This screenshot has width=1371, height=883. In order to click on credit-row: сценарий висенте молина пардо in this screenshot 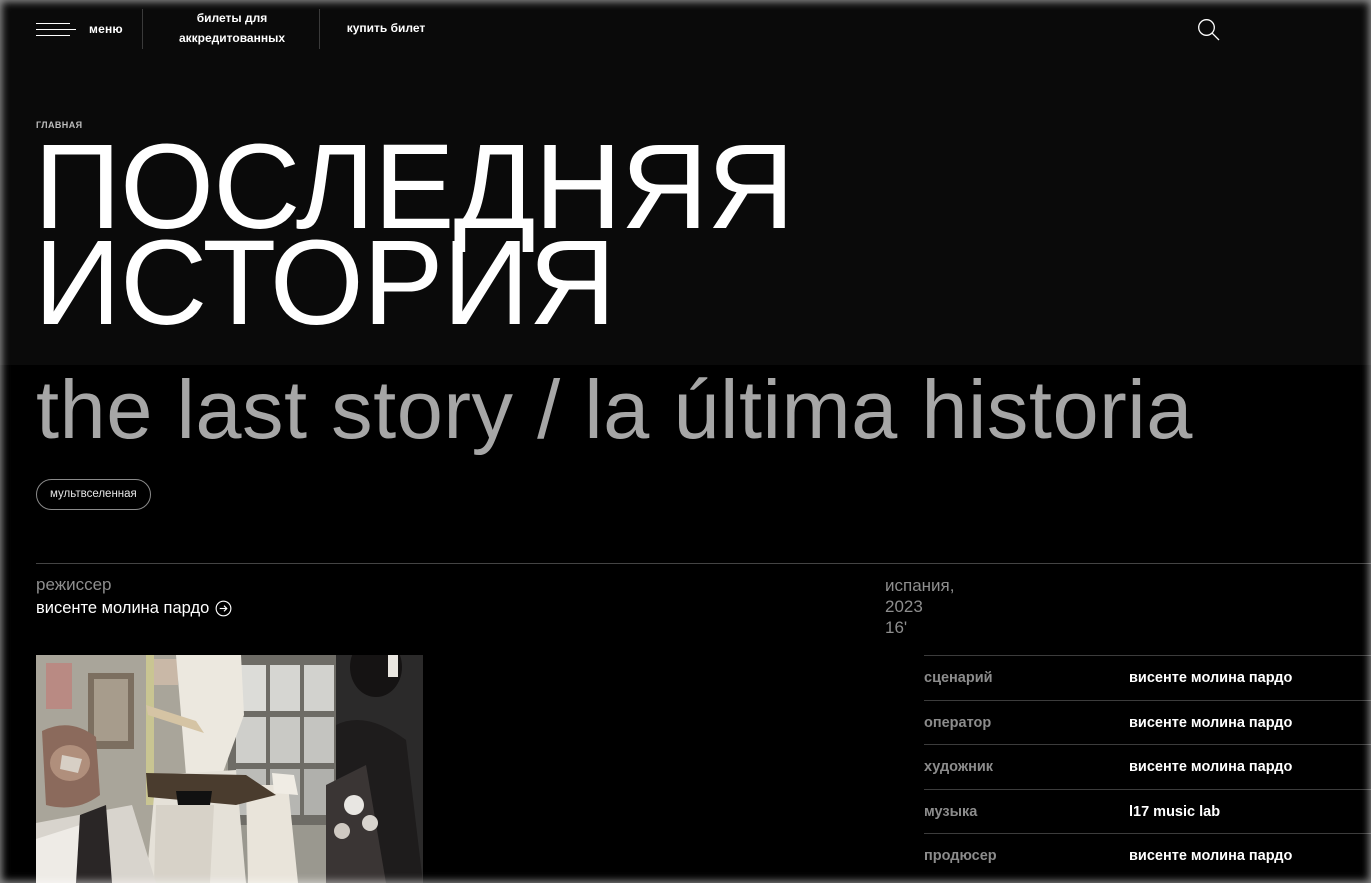, I will do `click(1147, 677)`.